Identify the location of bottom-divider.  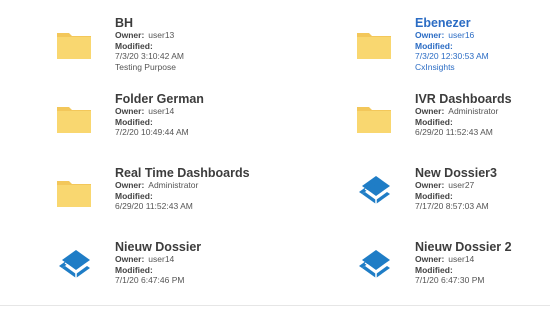
(275, 305).